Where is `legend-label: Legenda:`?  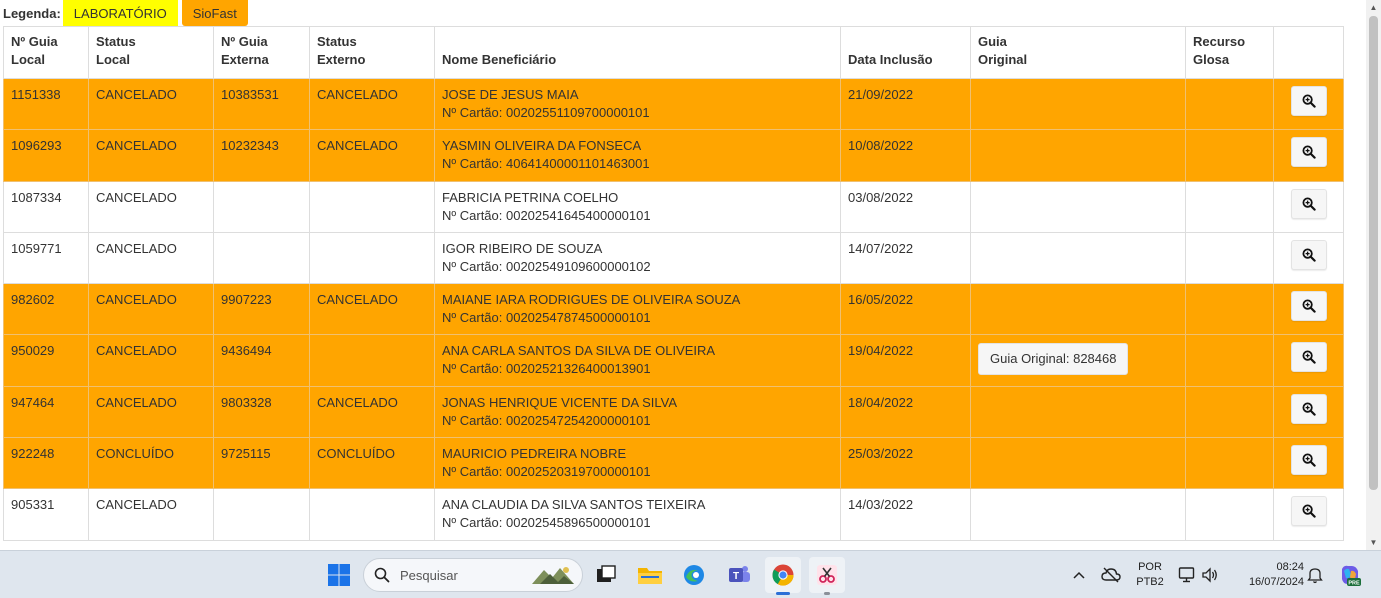 legend-label: Legenda: is located at coordinates (32, 13).